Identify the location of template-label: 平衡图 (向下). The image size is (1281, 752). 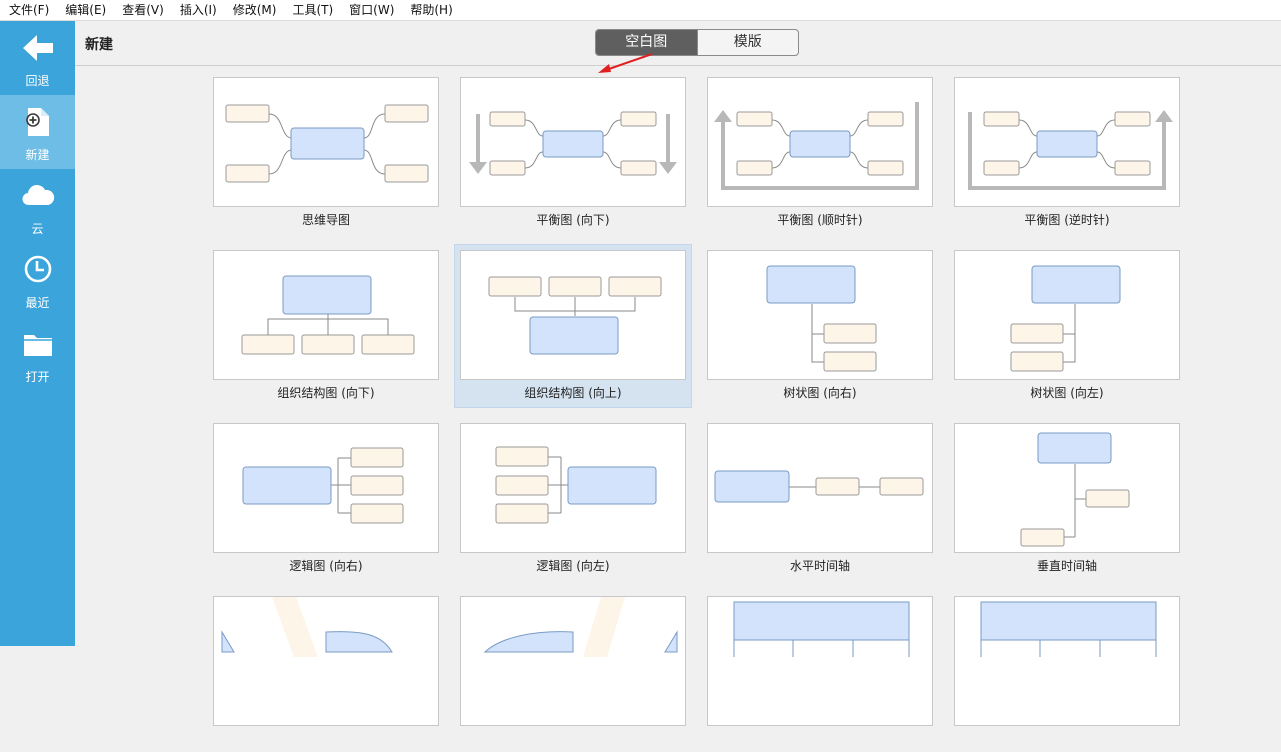
(573, 220).